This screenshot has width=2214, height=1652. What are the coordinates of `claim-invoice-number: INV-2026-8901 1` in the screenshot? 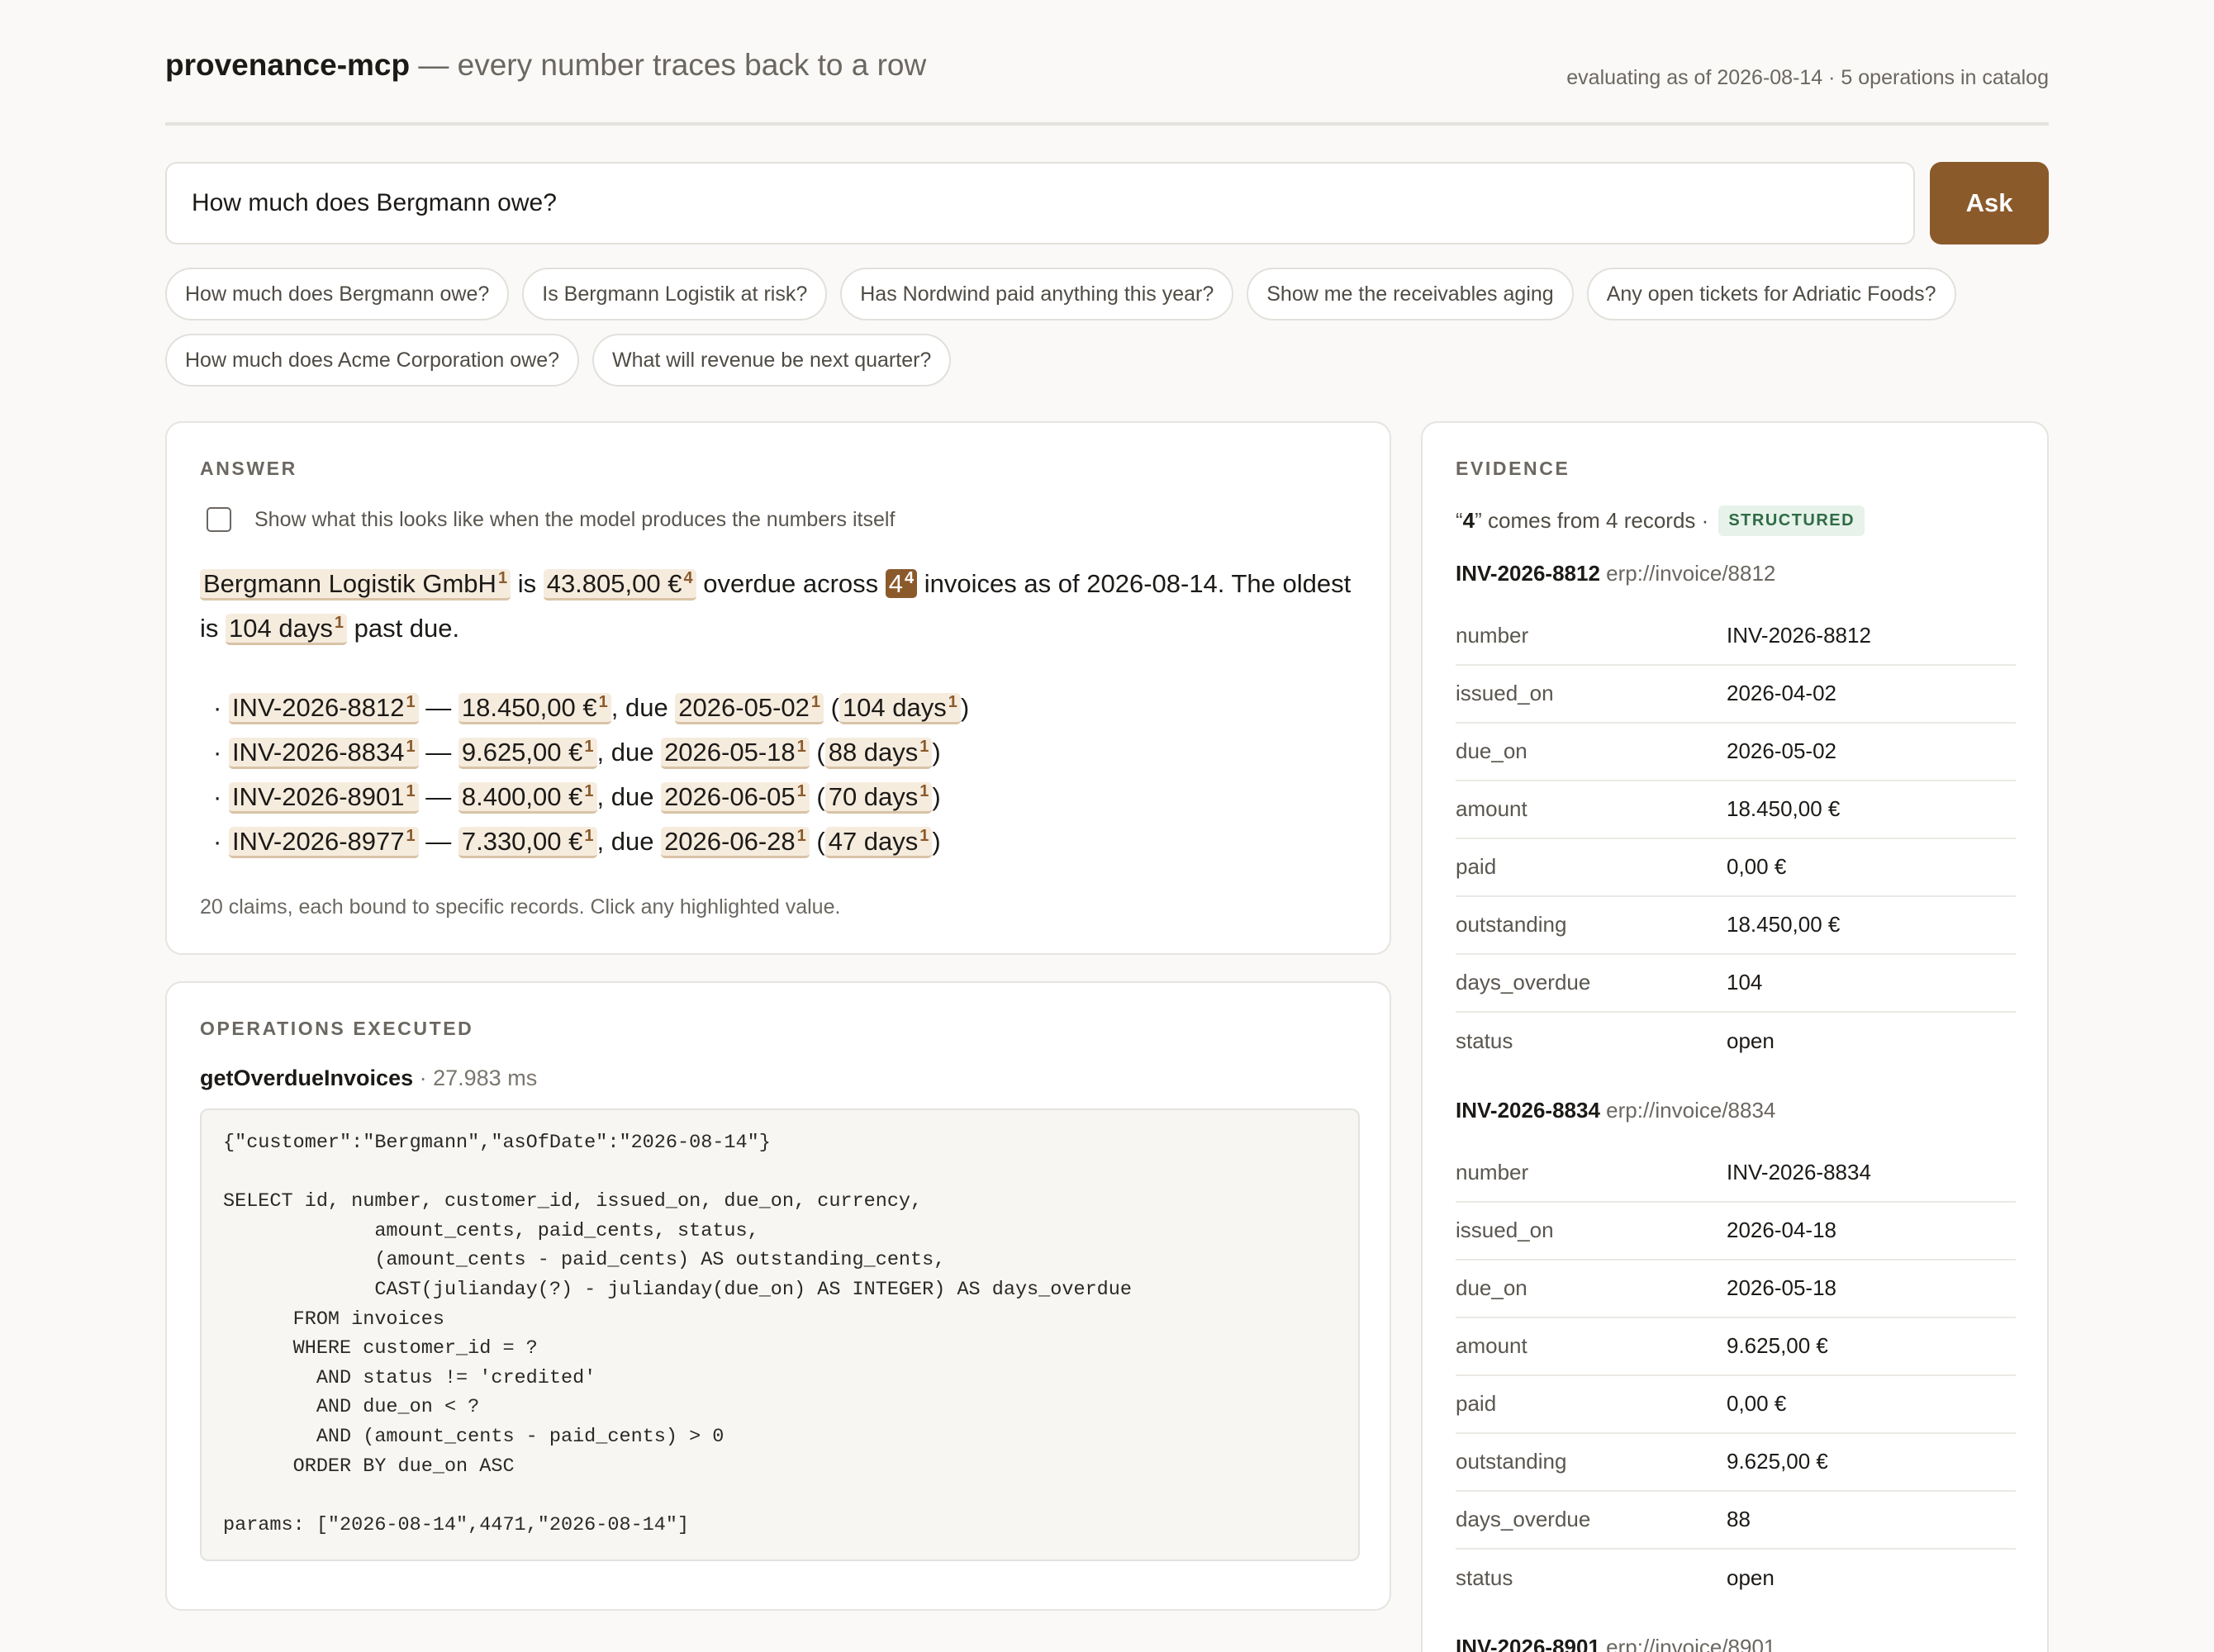 It's located at (323, 797).